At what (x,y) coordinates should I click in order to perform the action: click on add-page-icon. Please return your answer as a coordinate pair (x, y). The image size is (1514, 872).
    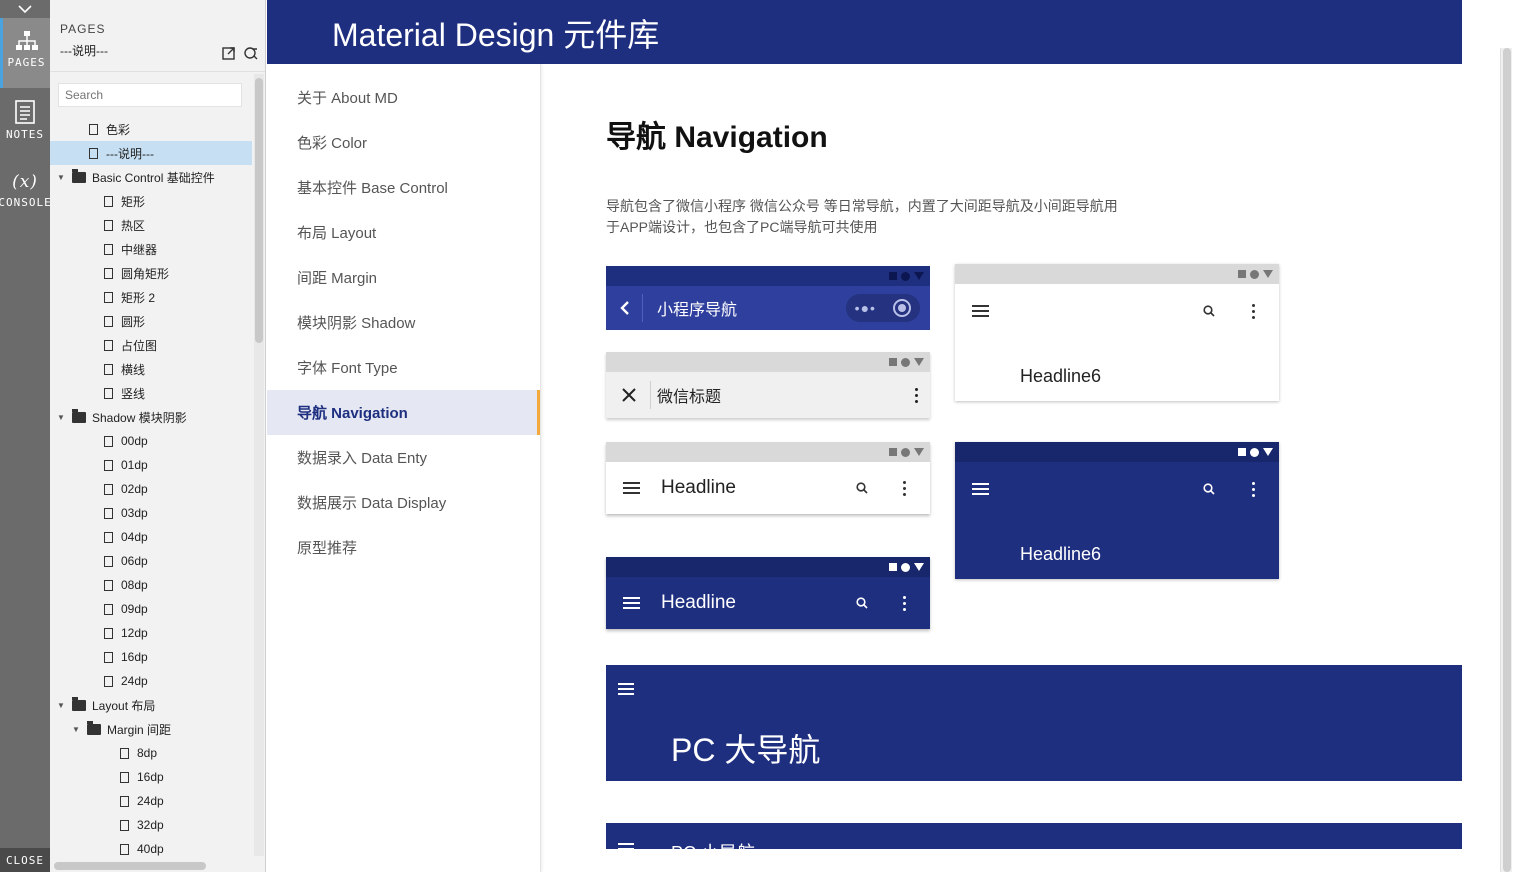
    Looking at the image, I should click on (251, 53).